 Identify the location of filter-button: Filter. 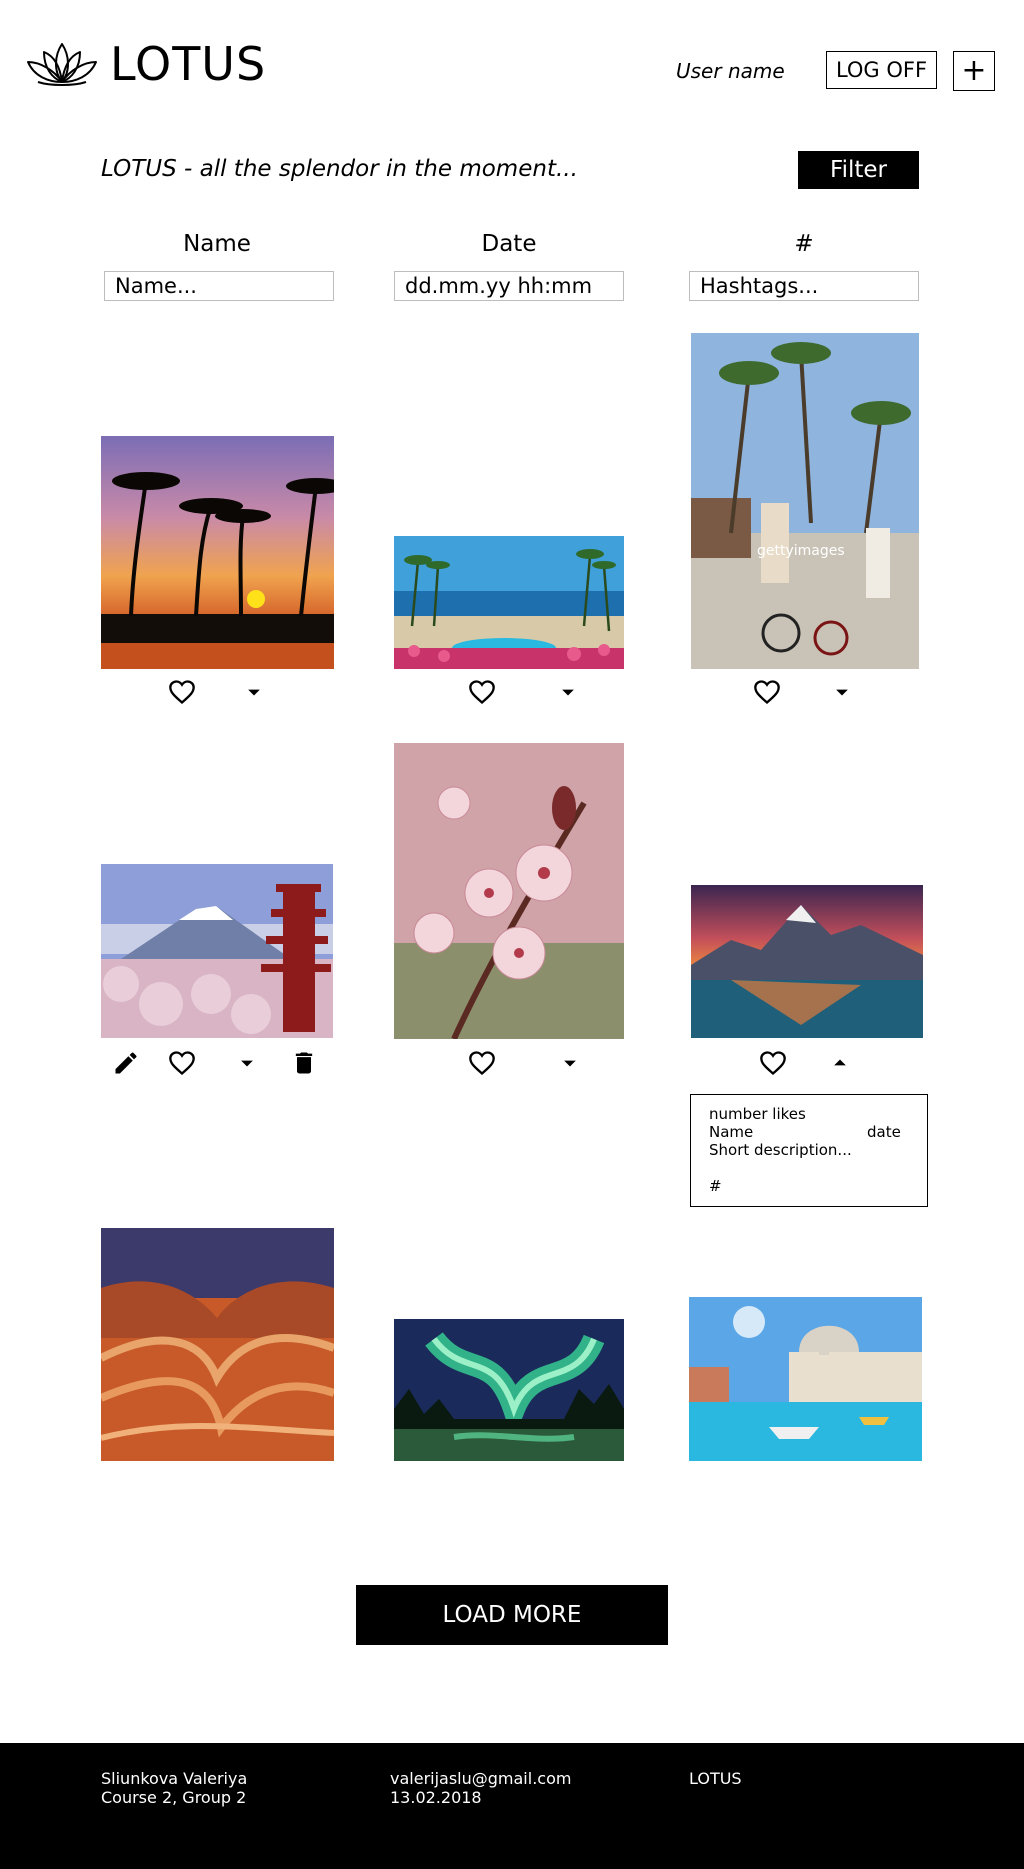
(858, 170).